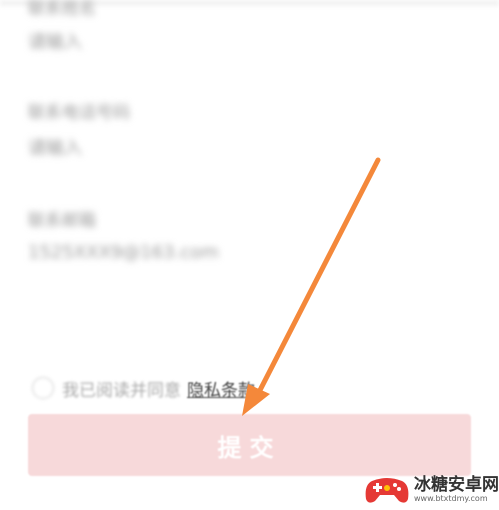  What do you see at coordinates (317, 279) in the screenshot?
I see `arrow-shaft` at bounding box center [317, 279].